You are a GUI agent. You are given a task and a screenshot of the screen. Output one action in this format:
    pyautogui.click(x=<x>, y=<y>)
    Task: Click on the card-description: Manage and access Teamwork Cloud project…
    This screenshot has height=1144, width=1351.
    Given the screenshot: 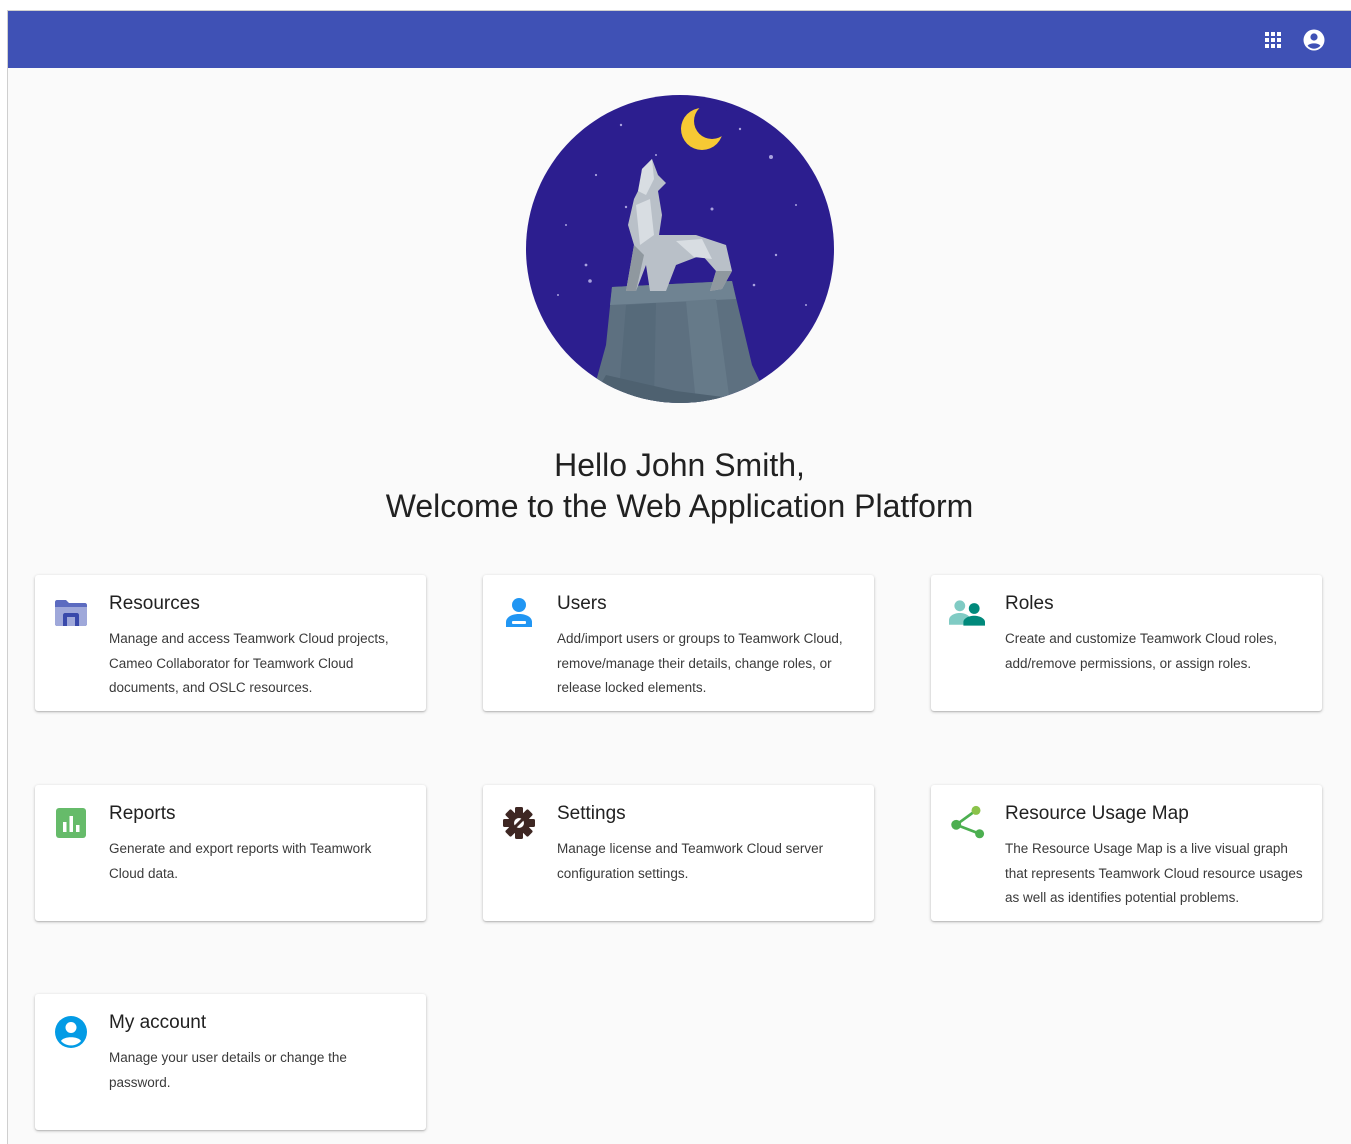 What is the action you would take?
    pyautogui.click(x=249, y=663)
    